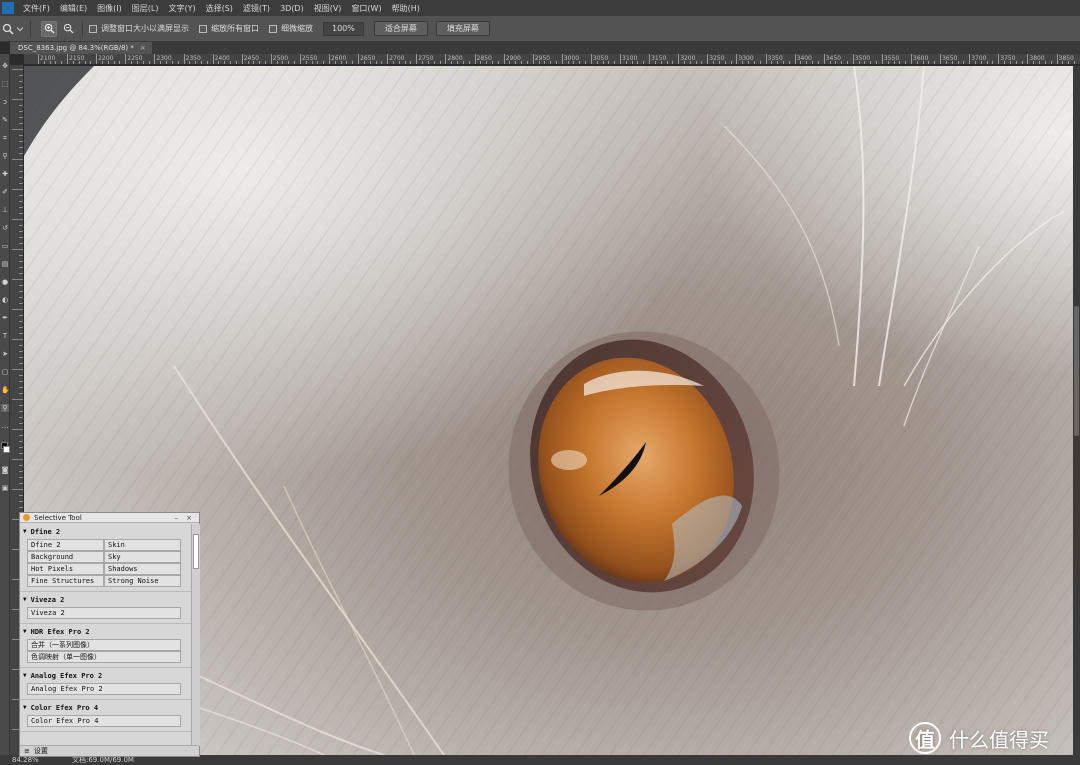 The height and width of the screenshot is (765, 1080). Describe the element at coordinates (68, 29) in the screenshot. I see `zoom-out-button` at that location.